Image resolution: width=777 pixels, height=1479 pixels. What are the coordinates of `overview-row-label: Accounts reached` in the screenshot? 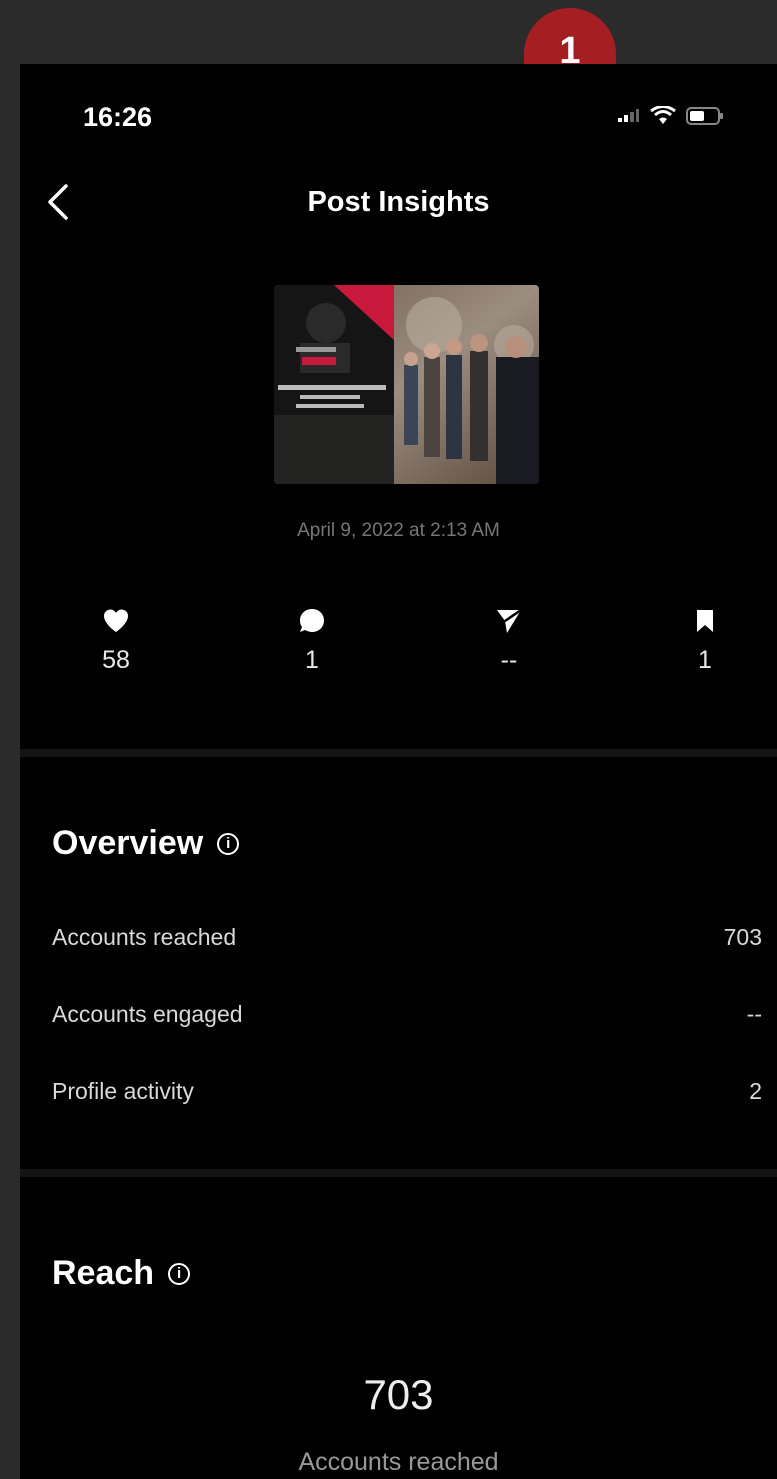 It's located at (144, 936).